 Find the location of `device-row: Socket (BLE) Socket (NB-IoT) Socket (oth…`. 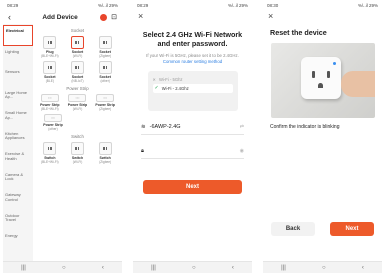

device-row: Socket (BLE) Socket (NB-IoT) Socket (oth… is located at coordinates (77, 72).